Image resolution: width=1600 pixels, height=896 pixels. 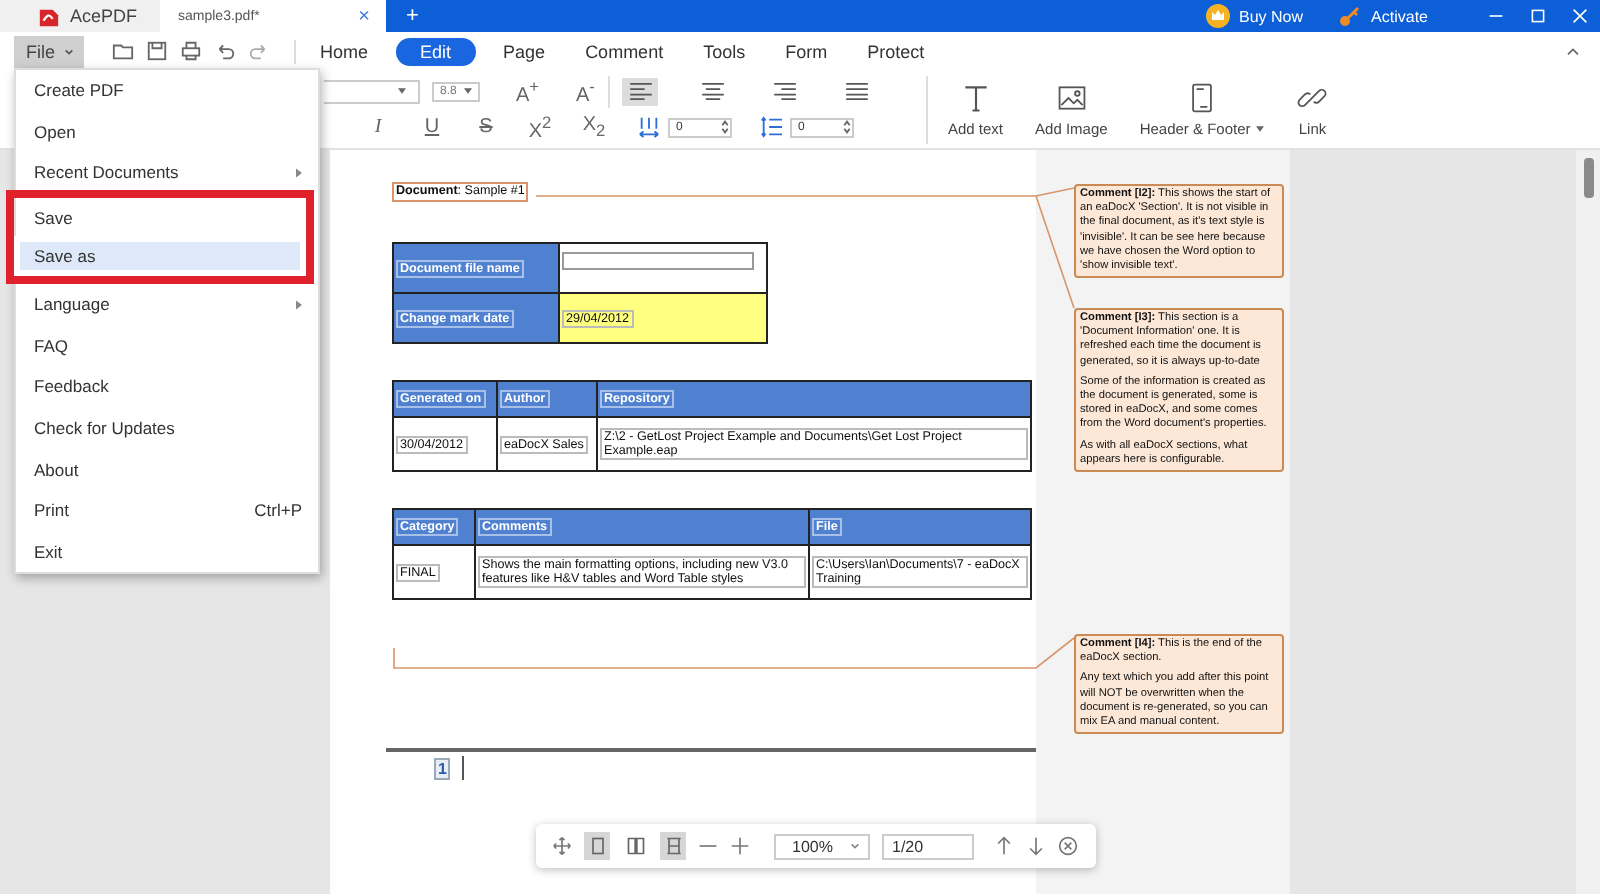 What do you see at coordinates (167, 552) in the screenshot?
I see `menu-item: Exit` at bounding box center [167, 552].